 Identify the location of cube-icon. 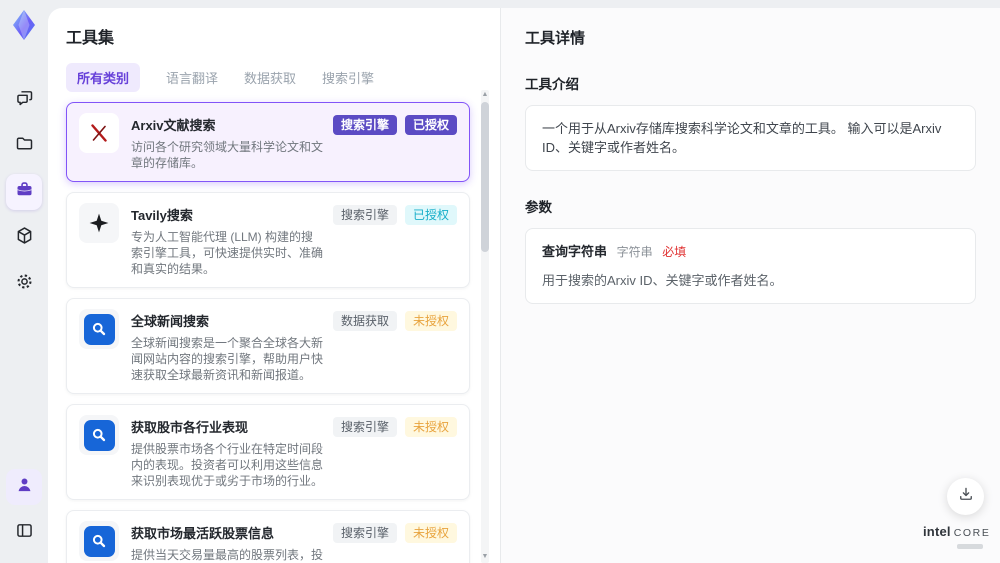
(24, 238).